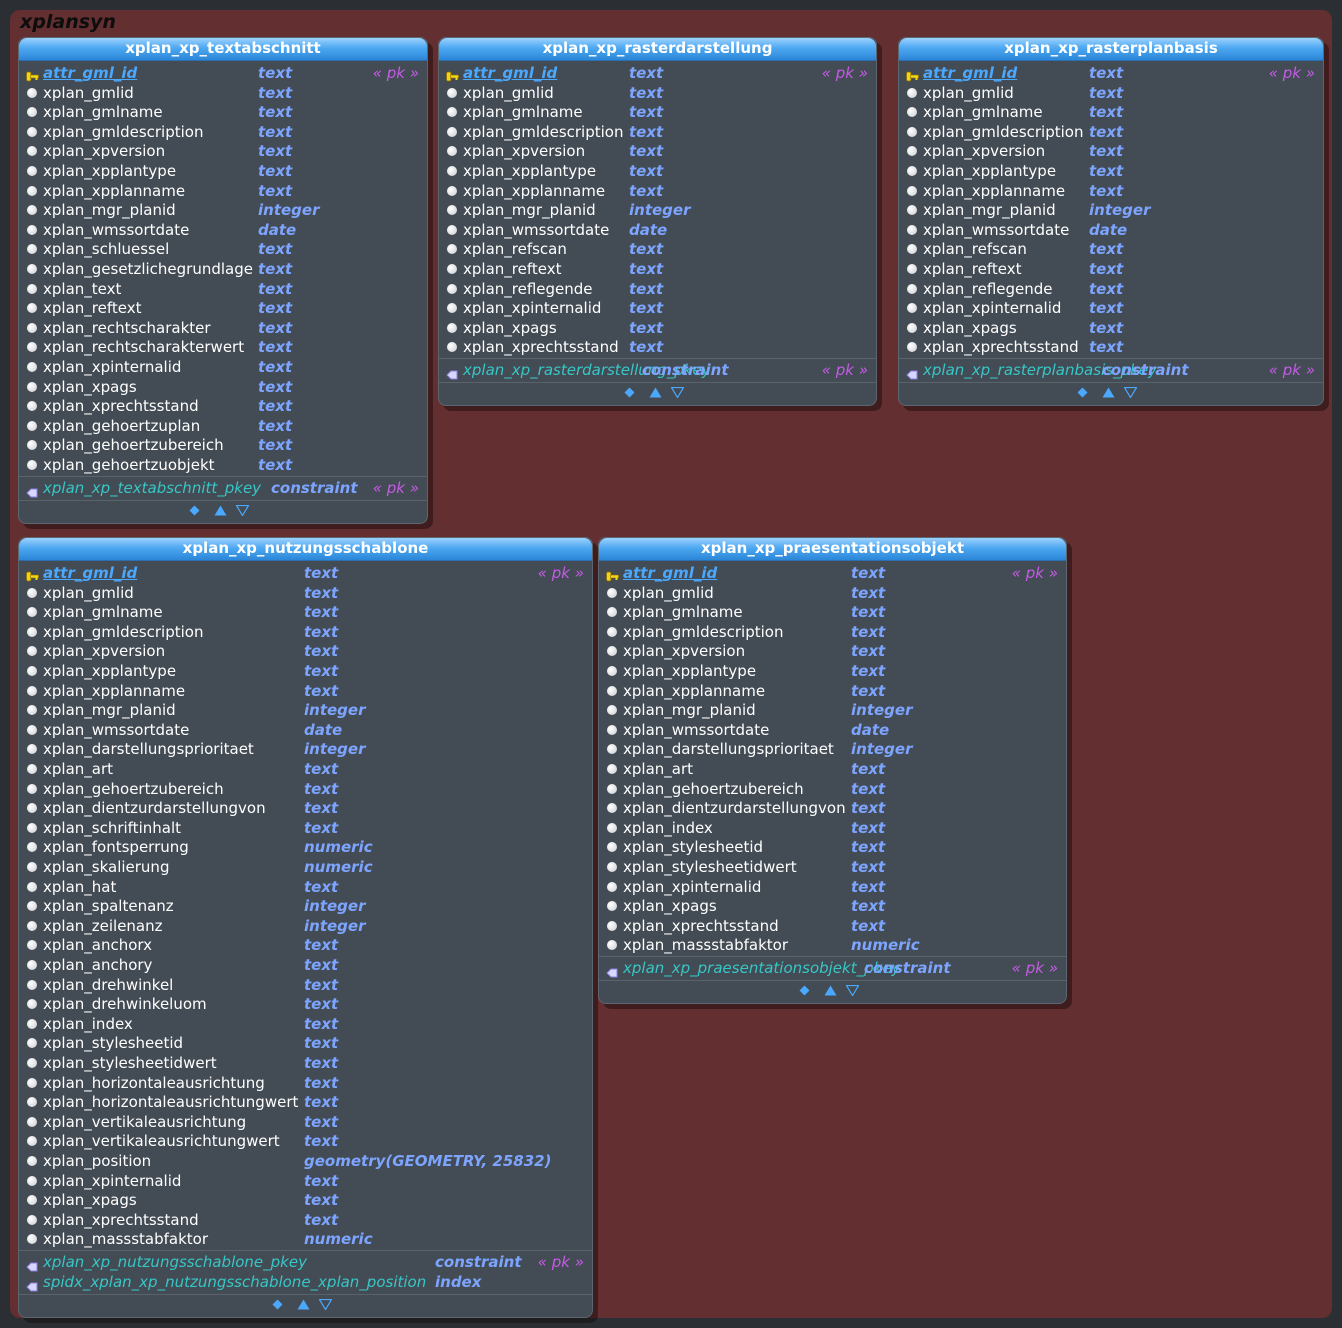  Describe the element at coordinates (223, 249) in the screenshot. I see `column-row: xplan_schluessel text` at that location.